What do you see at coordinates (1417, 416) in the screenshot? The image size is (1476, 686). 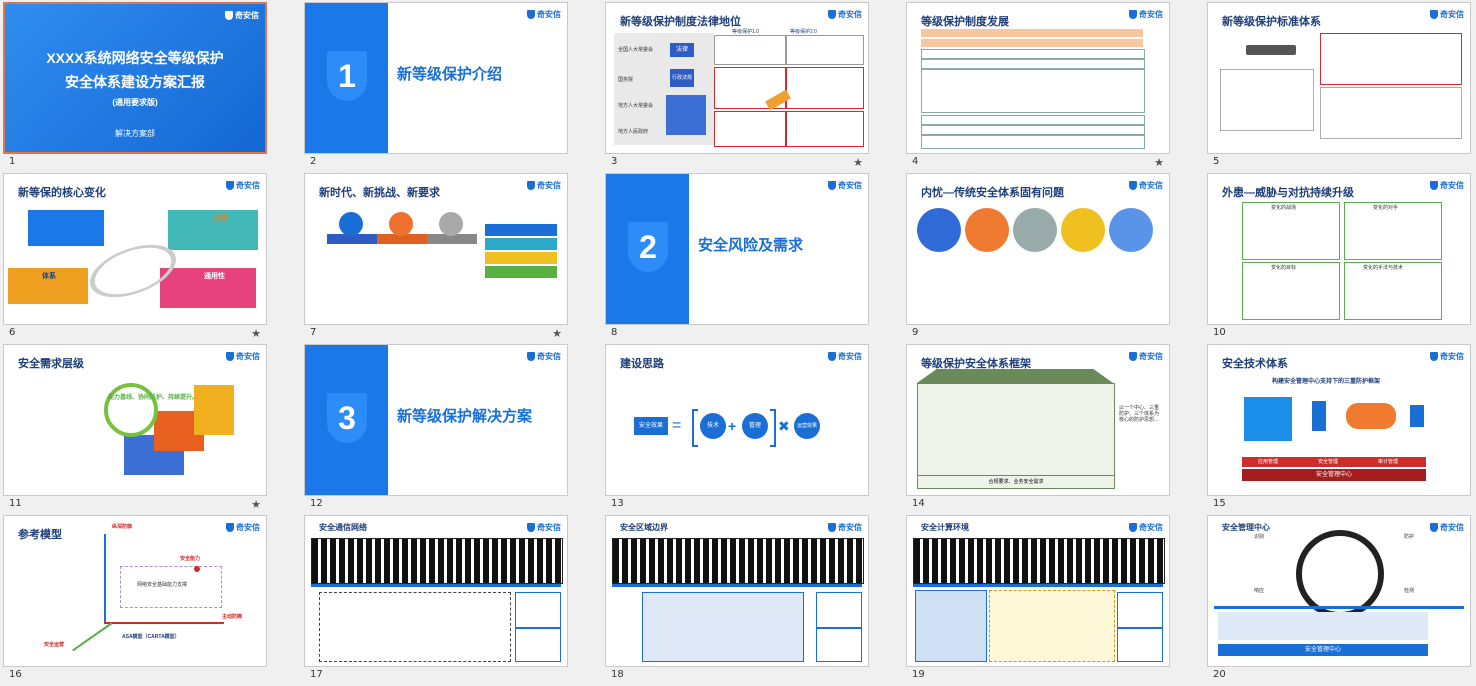 I see `terminal-block` at bounding box center [1417, 416].